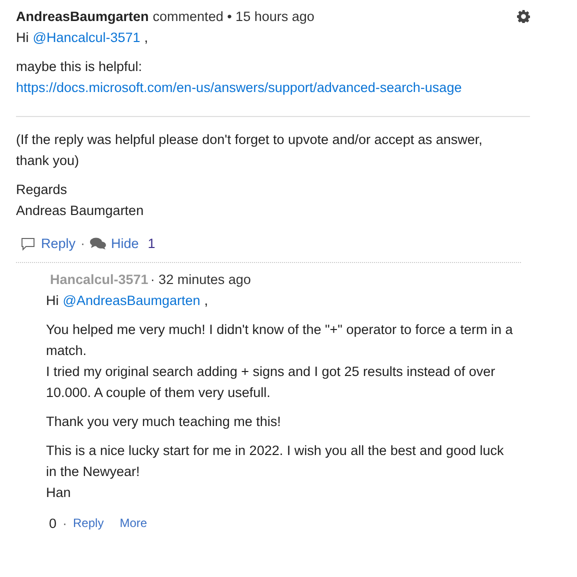 This screenshot has width=577, height=577. Describe the element at coordinates (125, 243) in the screenshot. I see `hide-link: Hide` at that location.